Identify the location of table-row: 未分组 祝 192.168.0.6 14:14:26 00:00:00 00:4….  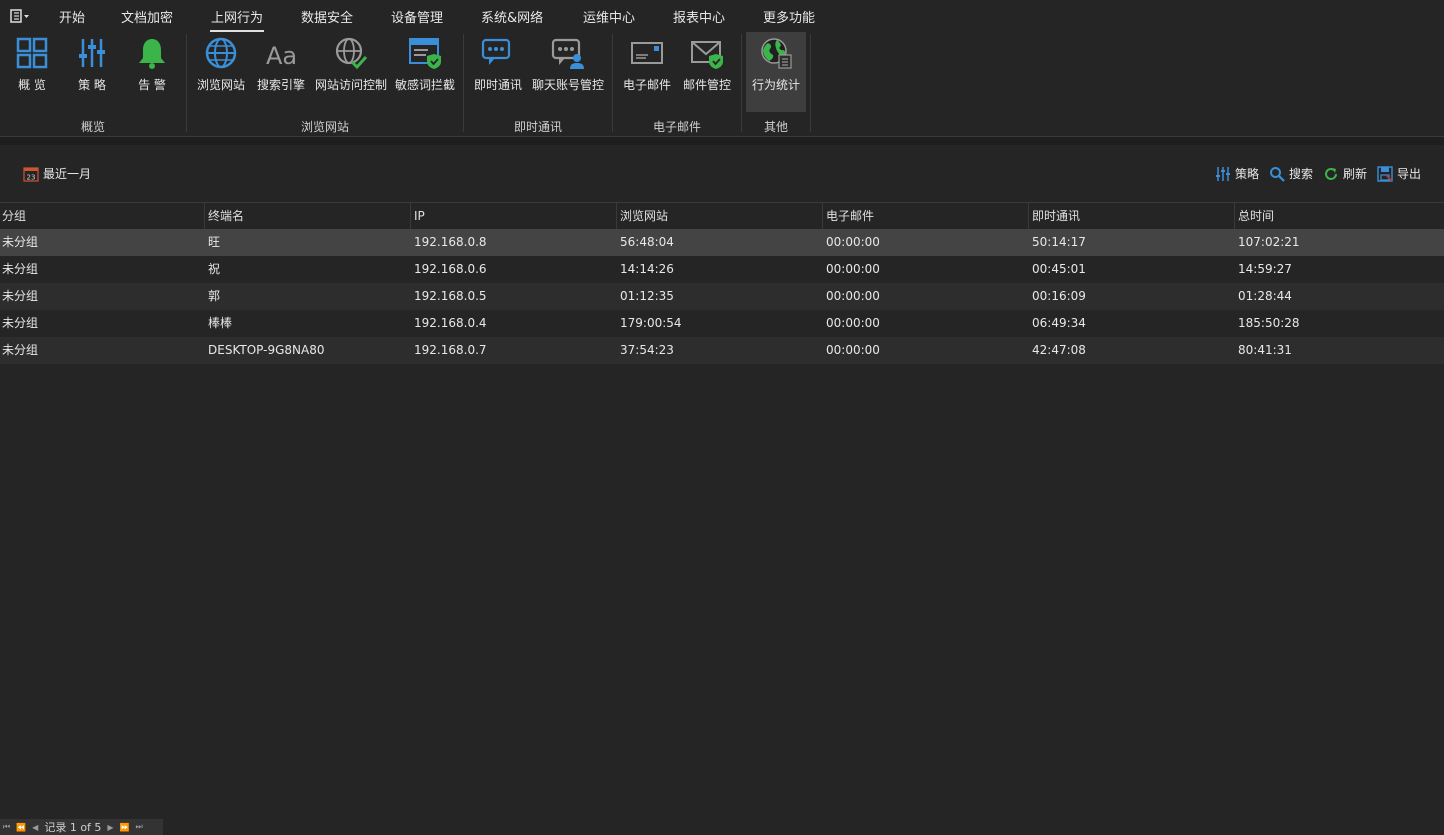
(722, 269).